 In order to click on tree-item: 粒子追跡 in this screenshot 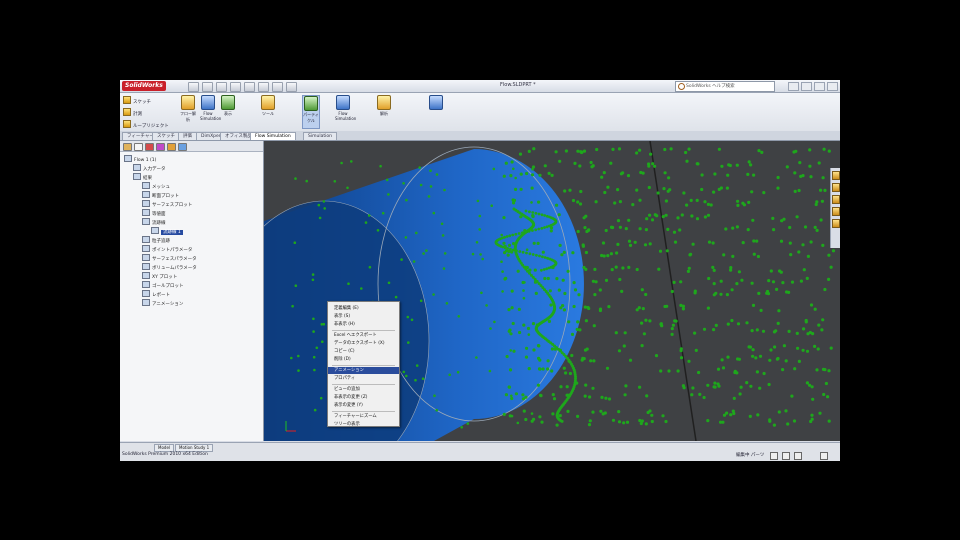, I will do `click(156, 240)`.